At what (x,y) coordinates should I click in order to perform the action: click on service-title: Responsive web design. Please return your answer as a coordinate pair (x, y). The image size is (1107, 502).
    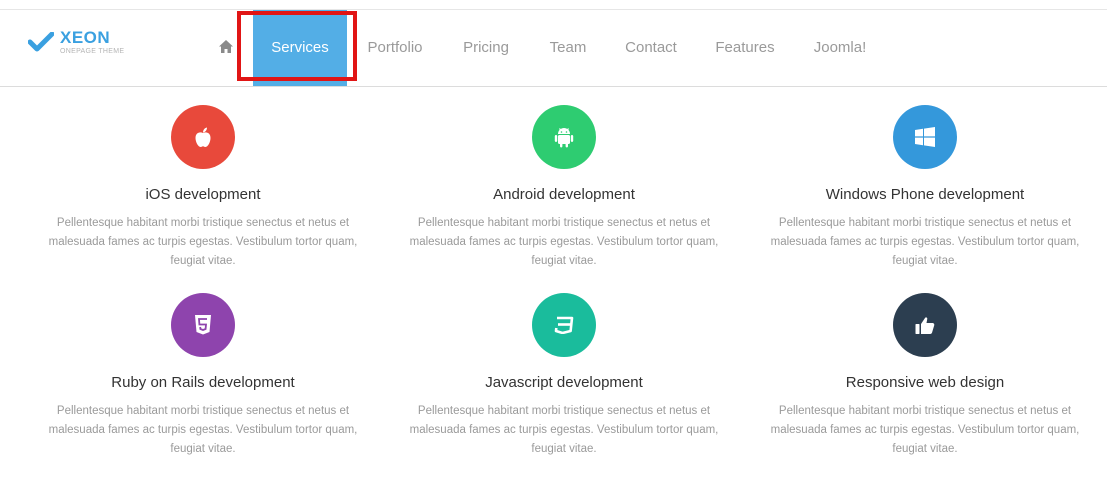
    Looking at the image, I should click on (925, 382).